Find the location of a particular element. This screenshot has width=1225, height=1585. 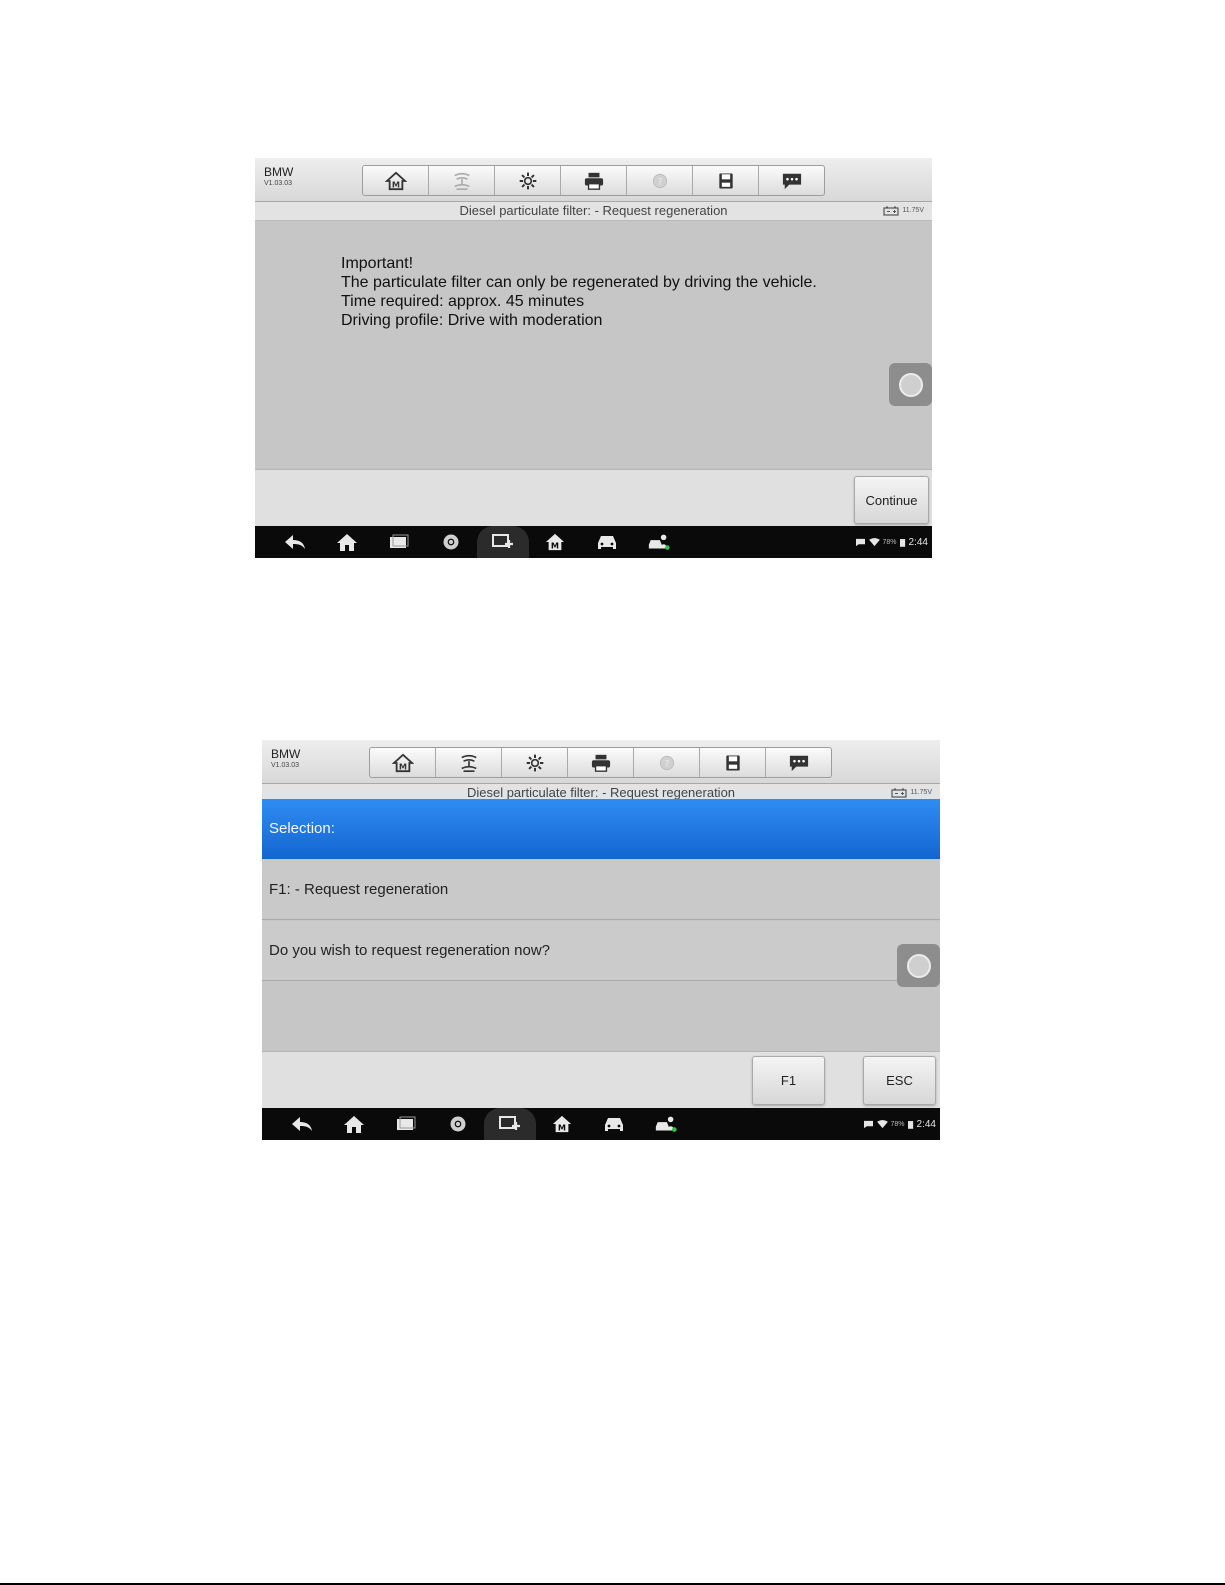

back-icon is located at coordinates (302, 1124).